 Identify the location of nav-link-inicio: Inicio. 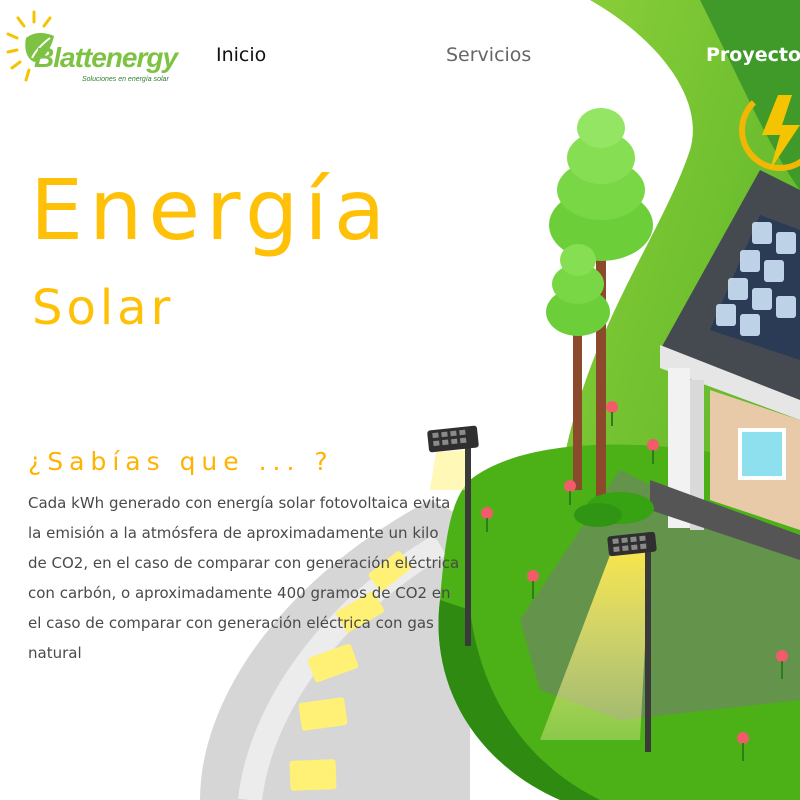
(241, 55).